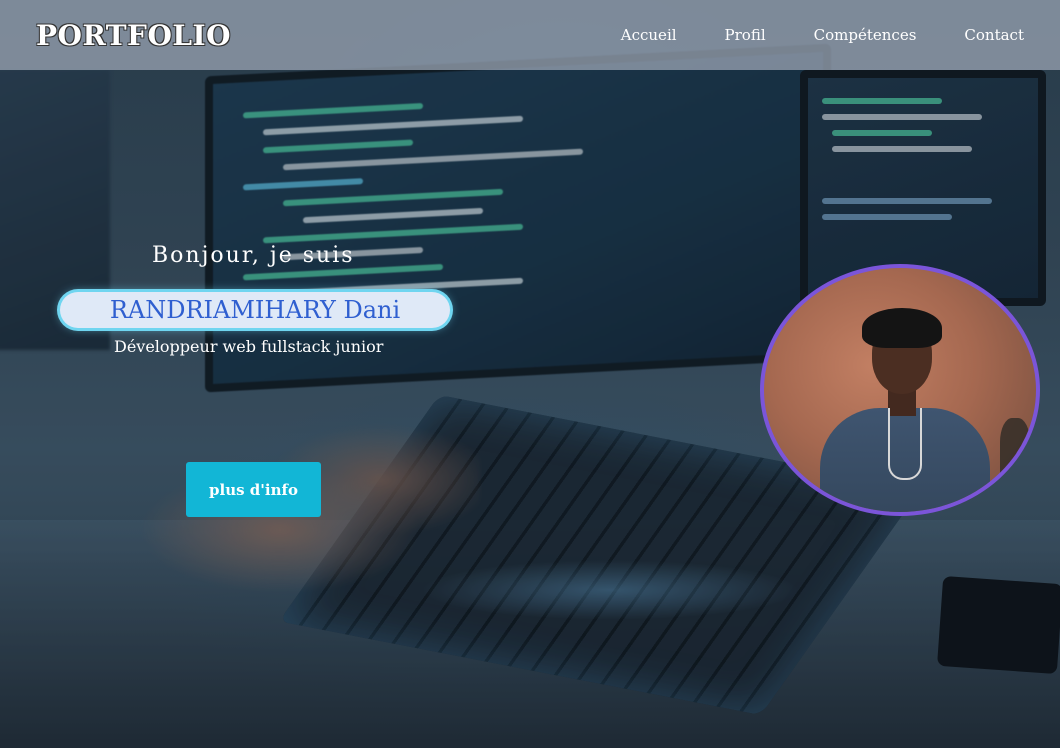  I want to click on hero-greeting: Bonjour, je suis, so click(253, 255).